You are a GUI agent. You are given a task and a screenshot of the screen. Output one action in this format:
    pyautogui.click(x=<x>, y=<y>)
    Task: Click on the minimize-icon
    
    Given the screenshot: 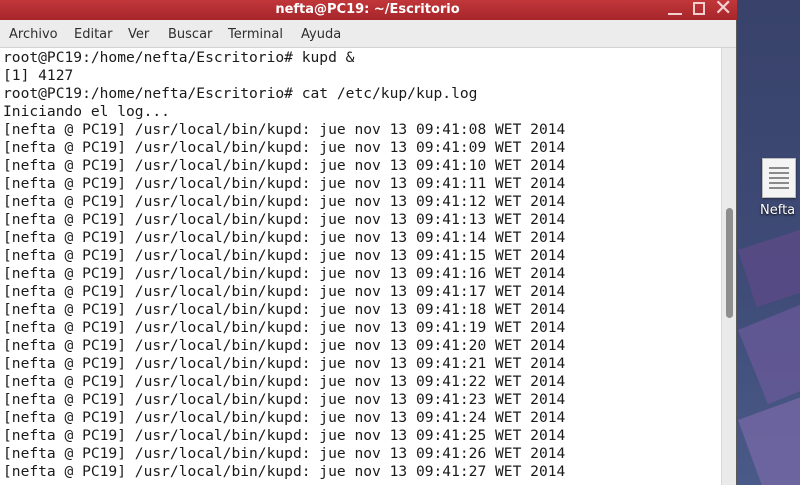 What is the action you would take?
    pyautogui.click(x=675, y=14)
    